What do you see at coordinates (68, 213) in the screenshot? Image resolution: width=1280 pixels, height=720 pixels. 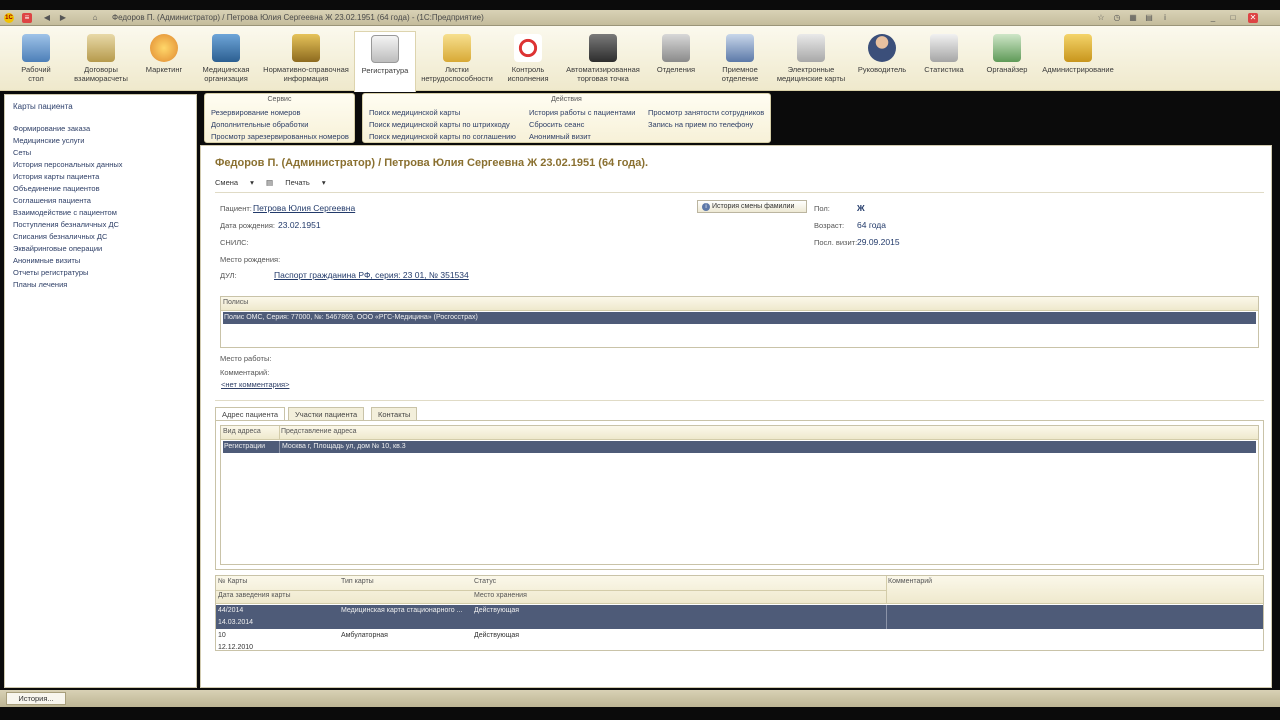 I see `sidebar-item: Взаимодействие с пациентом` at bounding box center [68, 213].